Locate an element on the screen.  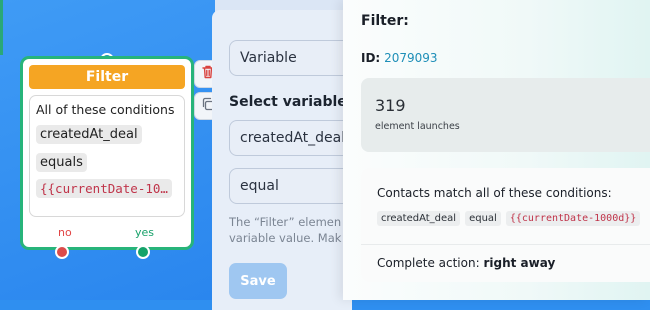
launches-card: 319 element launches is located at coordinates (505, 115).